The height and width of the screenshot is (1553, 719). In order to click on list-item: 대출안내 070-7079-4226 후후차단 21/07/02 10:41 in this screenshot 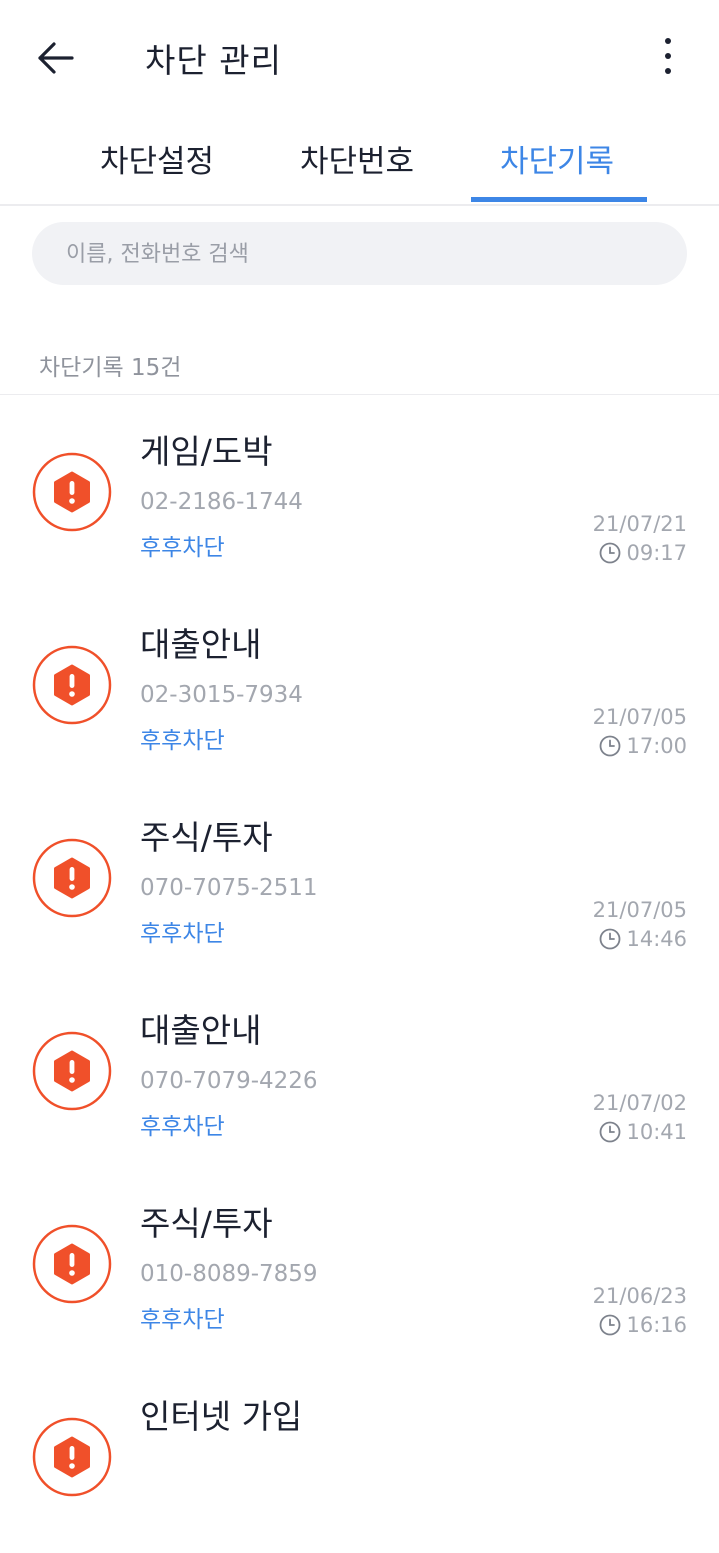, I will do `click(359, 1070)`.